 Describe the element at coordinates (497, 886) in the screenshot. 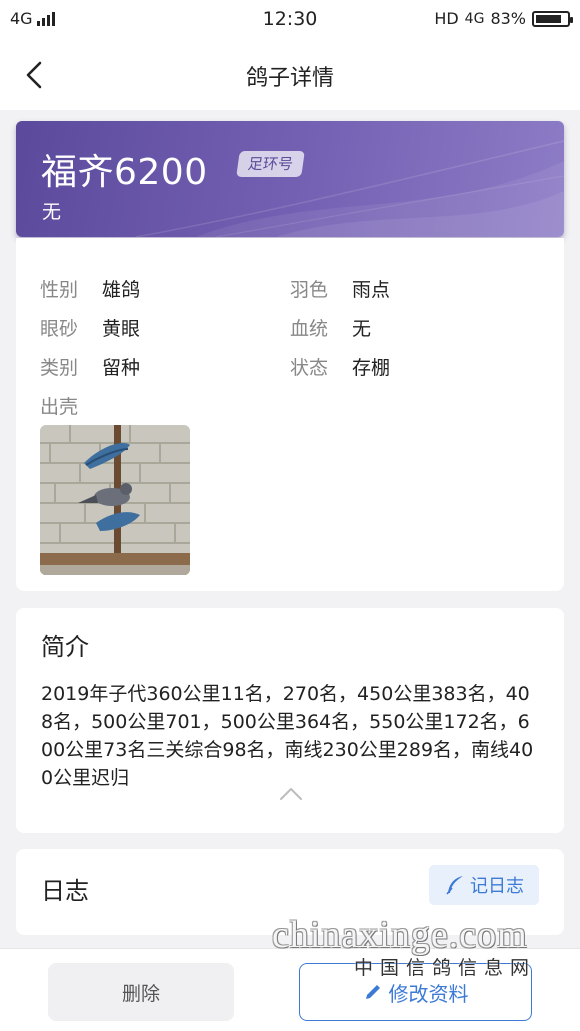

I see `add-log-label: 记日志` at that location.